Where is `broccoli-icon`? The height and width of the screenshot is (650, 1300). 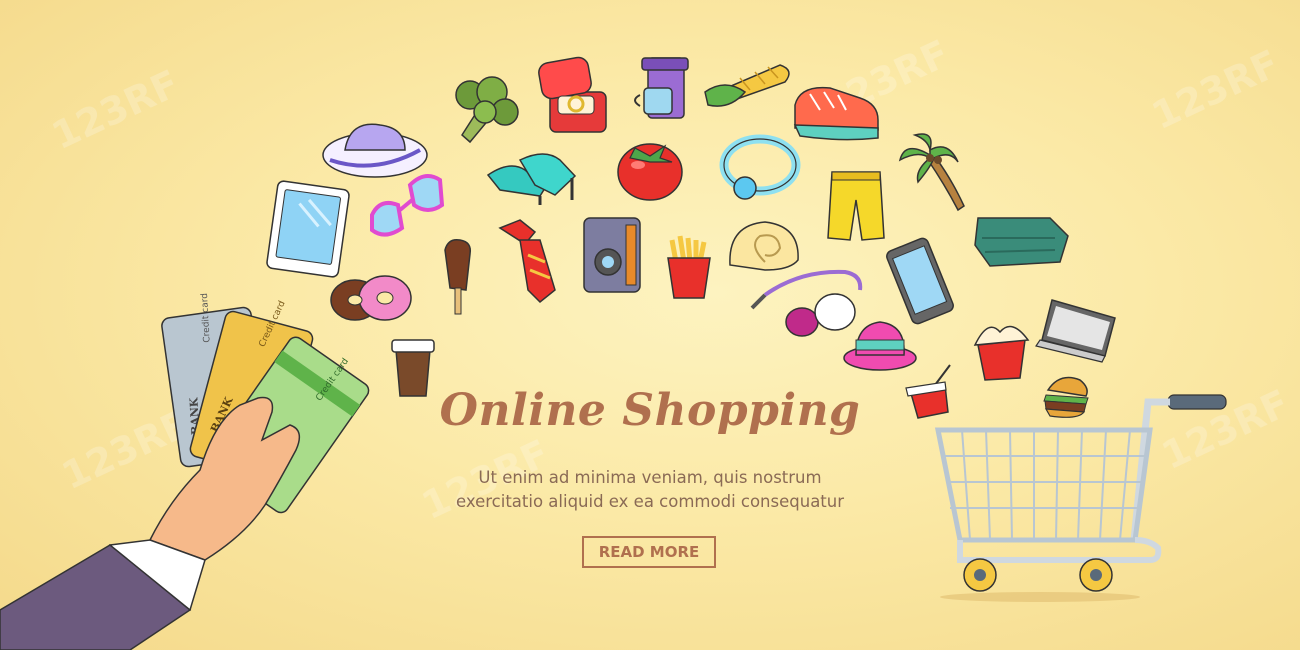
broccoli-icon is located at coordinates (487, 110).